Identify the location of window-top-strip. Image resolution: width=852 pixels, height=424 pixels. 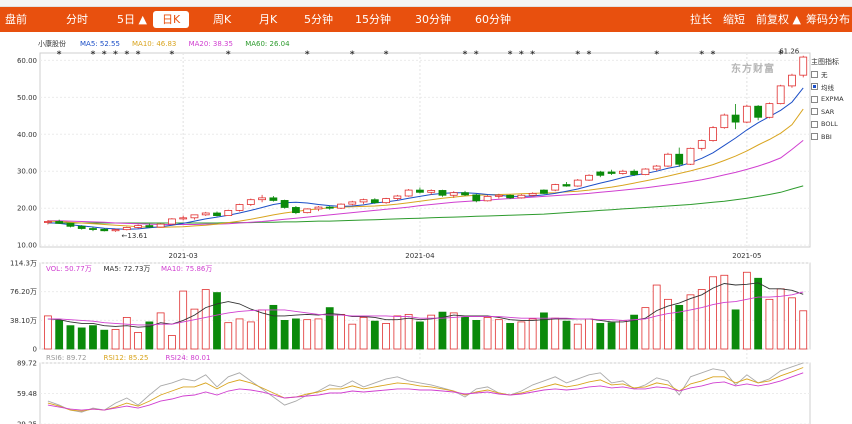
(426, 3).